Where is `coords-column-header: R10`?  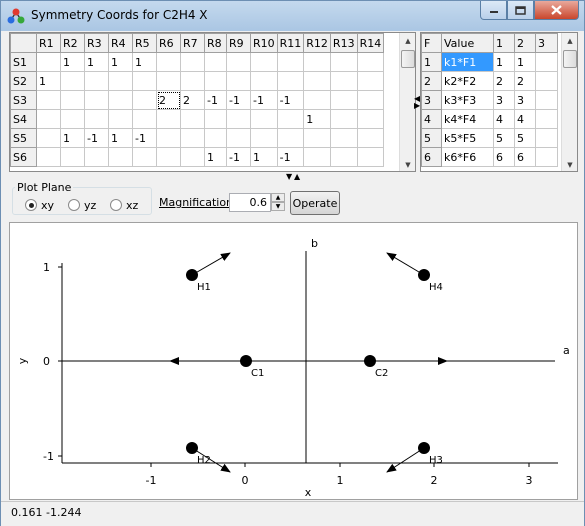 coords-column-header: R10 is located at coordinates (264, 43).